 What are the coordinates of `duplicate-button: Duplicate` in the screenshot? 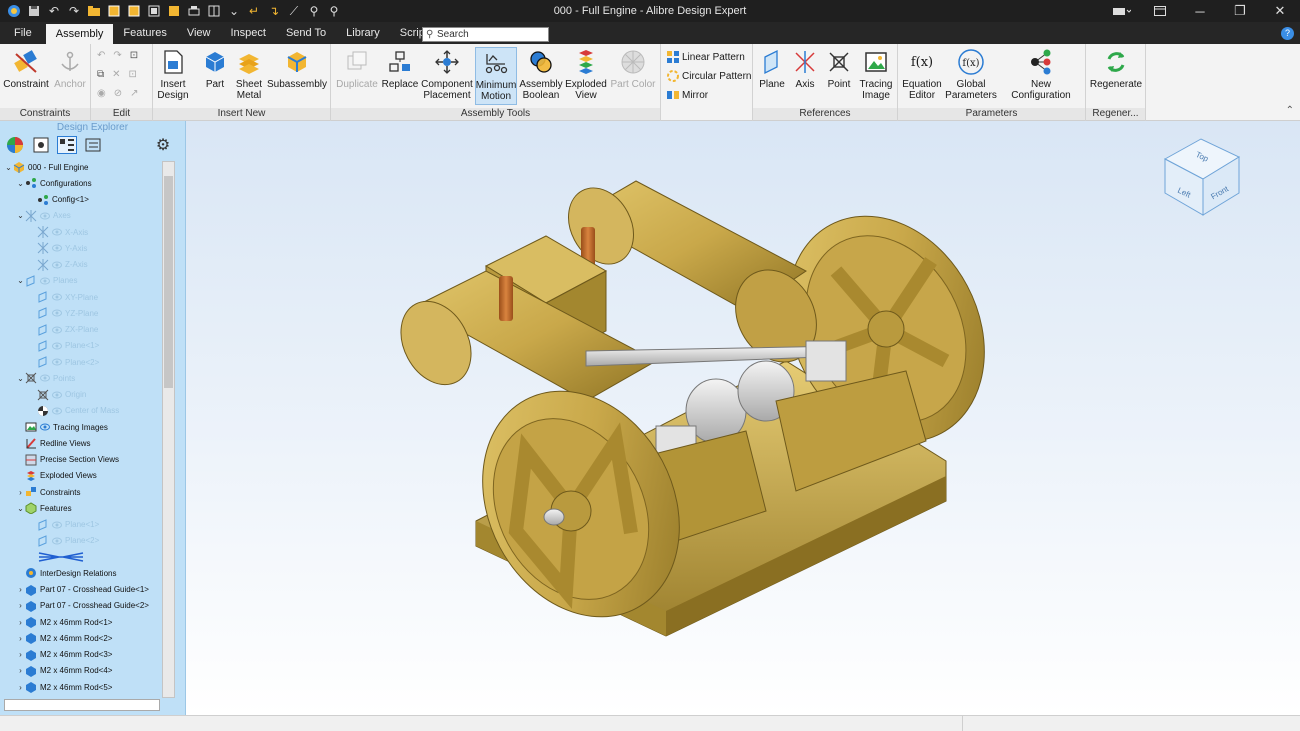 It's located at (357, 68).